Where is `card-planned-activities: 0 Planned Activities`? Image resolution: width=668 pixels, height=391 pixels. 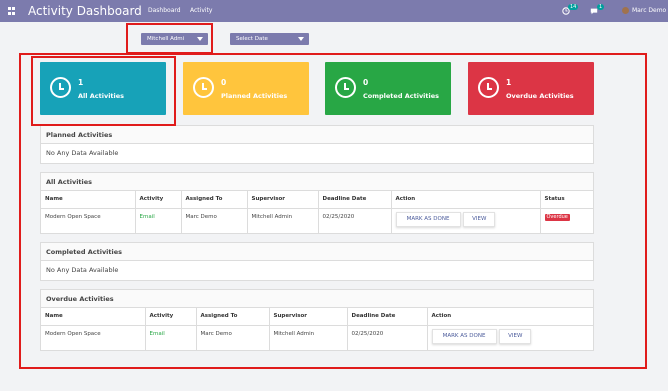 card-planned-activities: 0 Planned Activities is located at coordinates (246, 88).